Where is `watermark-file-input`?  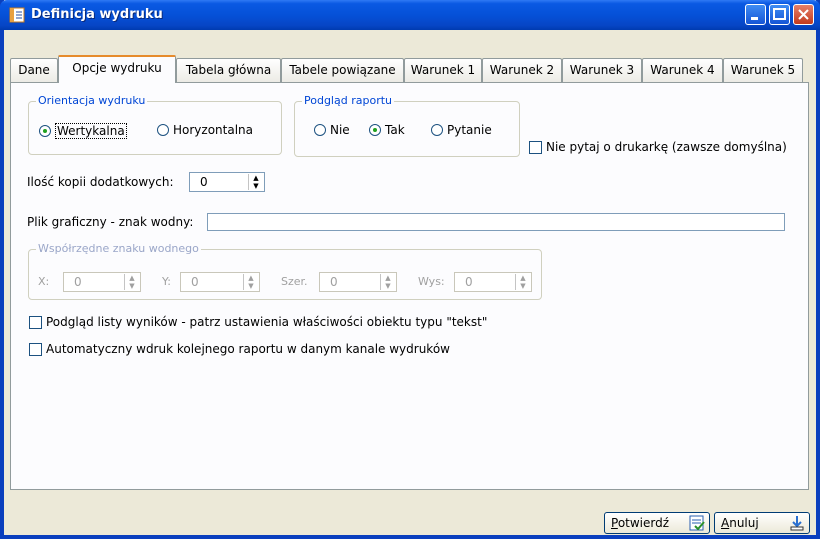 watermark-file-input is located at coordinates (496, 222).